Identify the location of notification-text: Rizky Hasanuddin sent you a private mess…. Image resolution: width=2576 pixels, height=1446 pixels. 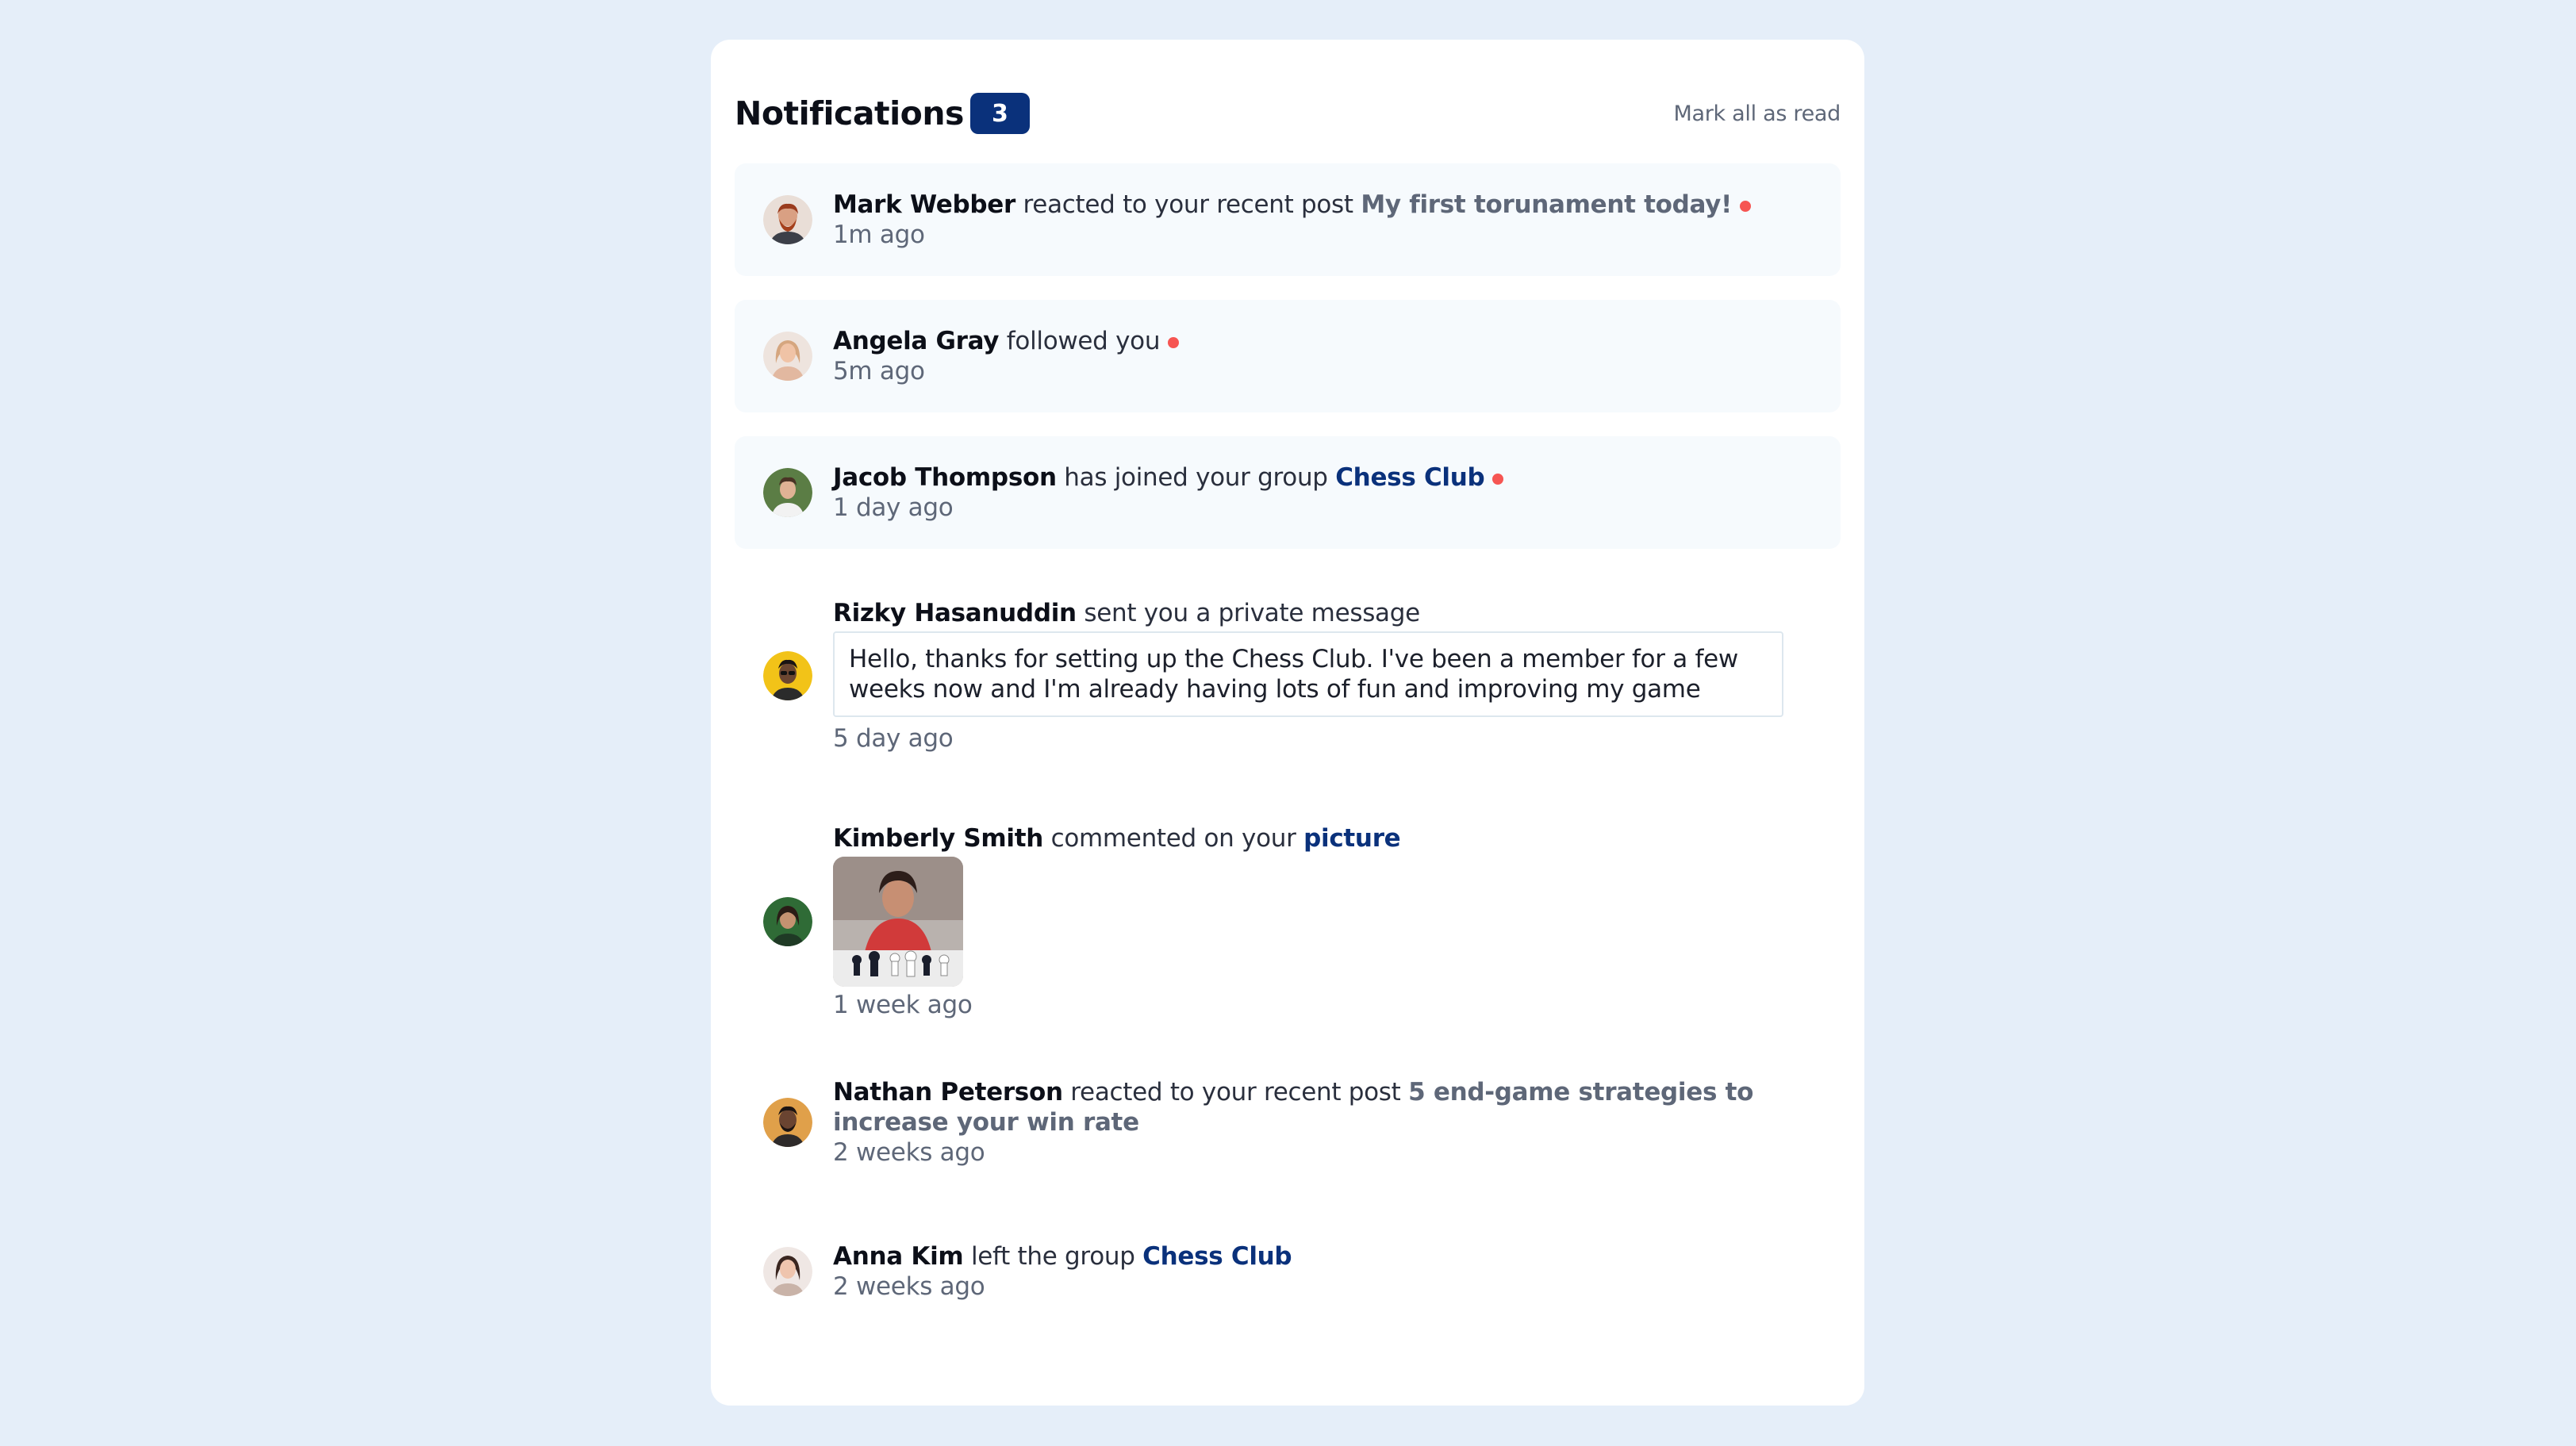
(1322, 613).